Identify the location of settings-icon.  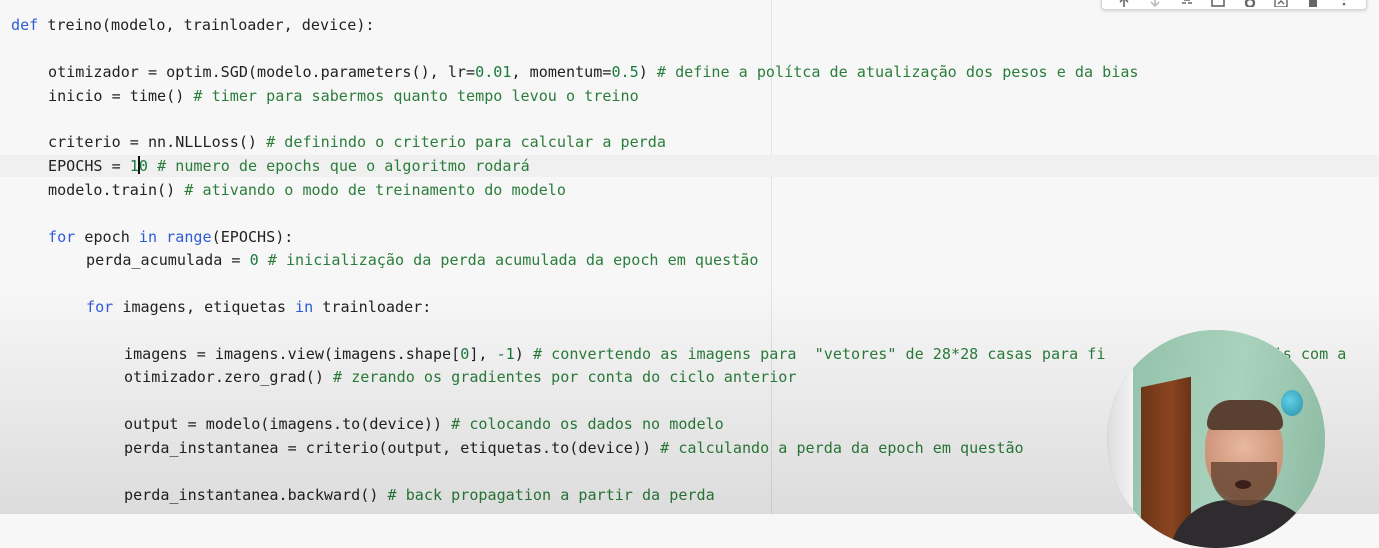
(1250, 4).